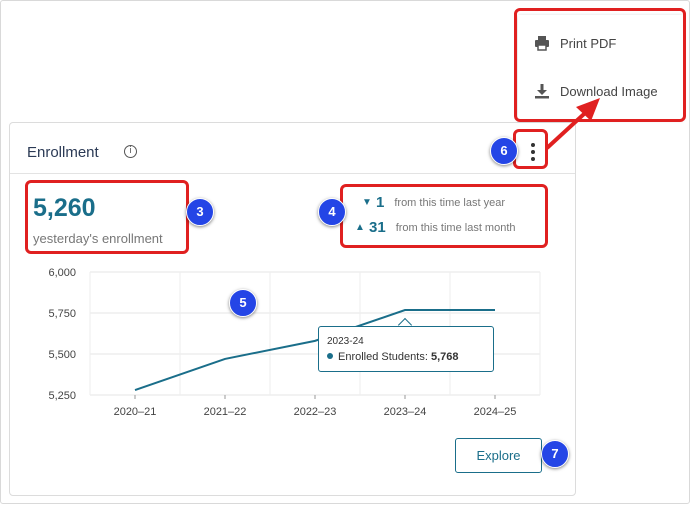 The image size is (692, 506). What do you see at coordinates (406, 349) in the screenshot?
I see `chart-tooltip: 2023-24 Enrolled Students: 5,768` at bounding box center [406, 349].